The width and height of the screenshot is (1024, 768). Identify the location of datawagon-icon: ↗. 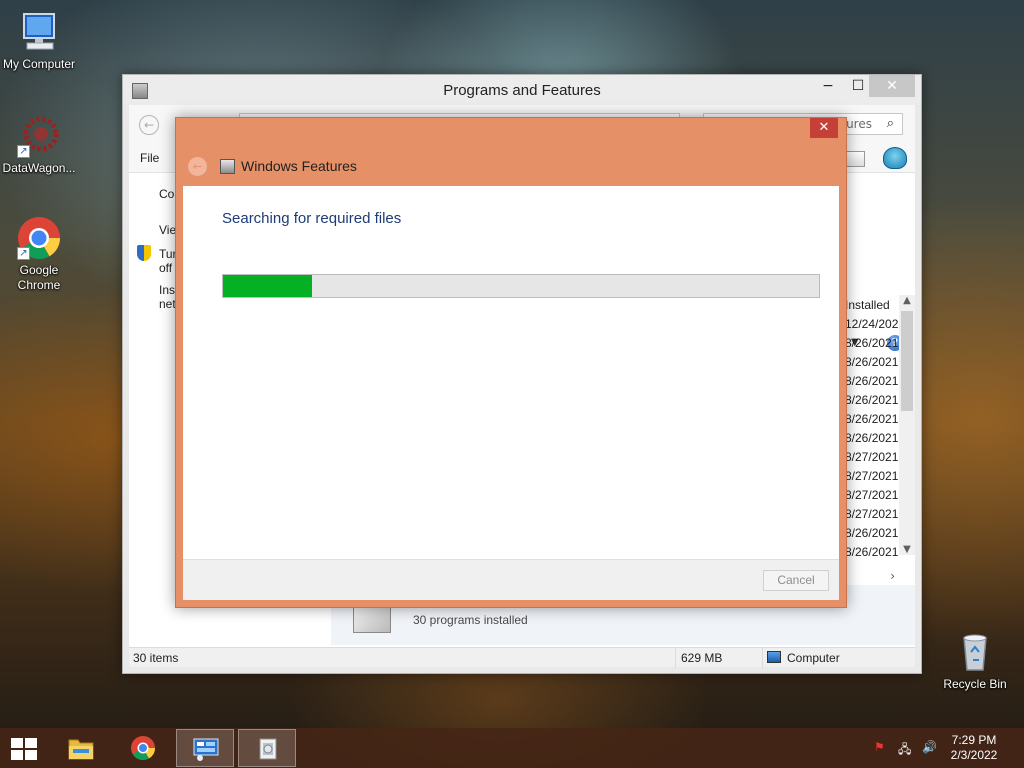
(39, 136).